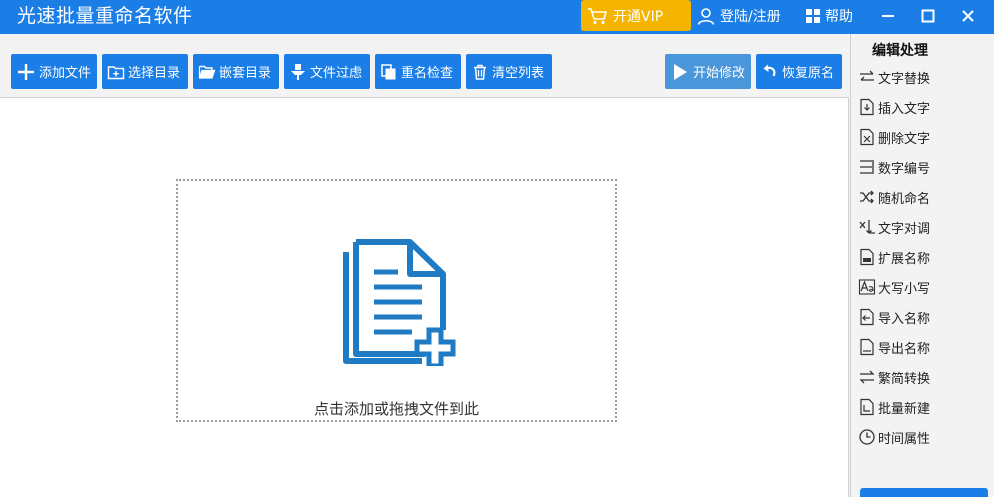 This screenshot has width=994, height=497. Describe the element at coordinates (839, 16) in the screenshot. I see `help-label: 帮助` at that location.